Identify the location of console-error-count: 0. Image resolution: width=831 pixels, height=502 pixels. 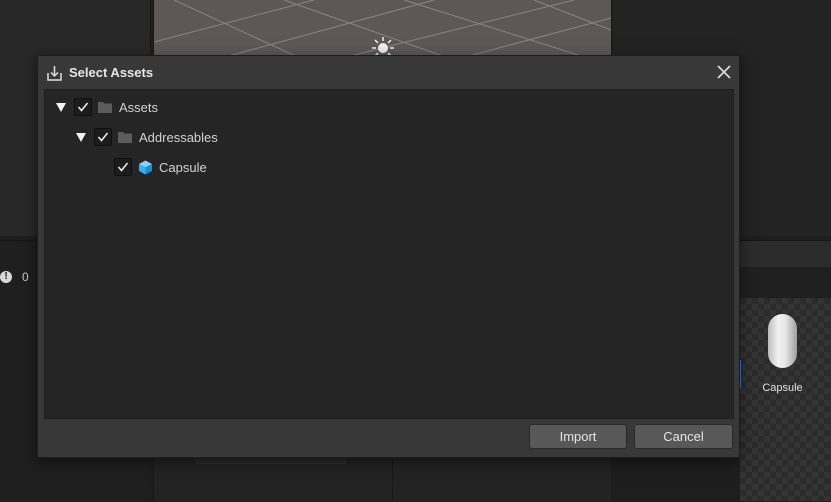
(25, 277).